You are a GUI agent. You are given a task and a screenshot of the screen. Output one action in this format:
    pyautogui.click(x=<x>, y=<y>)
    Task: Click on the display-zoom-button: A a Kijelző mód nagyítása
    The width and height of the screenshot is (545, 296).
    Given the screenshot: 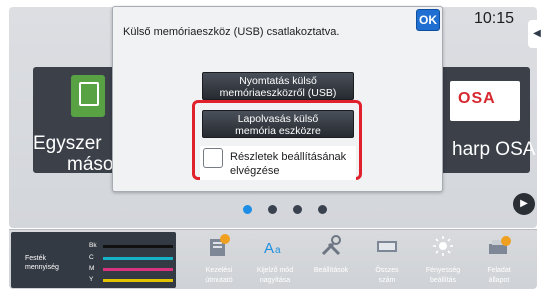 What is the action you would take?
    pyautogui.click(x=275, y=260)
    